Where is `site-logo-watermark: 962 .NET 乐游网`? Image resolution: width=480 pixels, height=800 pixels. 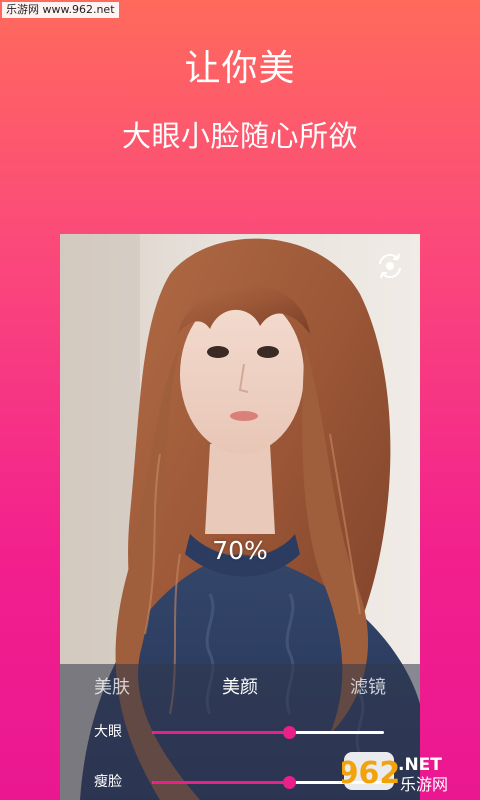
site-logo-watermark: 962 .NET 乐游网 is located at coordinates (395, 773).